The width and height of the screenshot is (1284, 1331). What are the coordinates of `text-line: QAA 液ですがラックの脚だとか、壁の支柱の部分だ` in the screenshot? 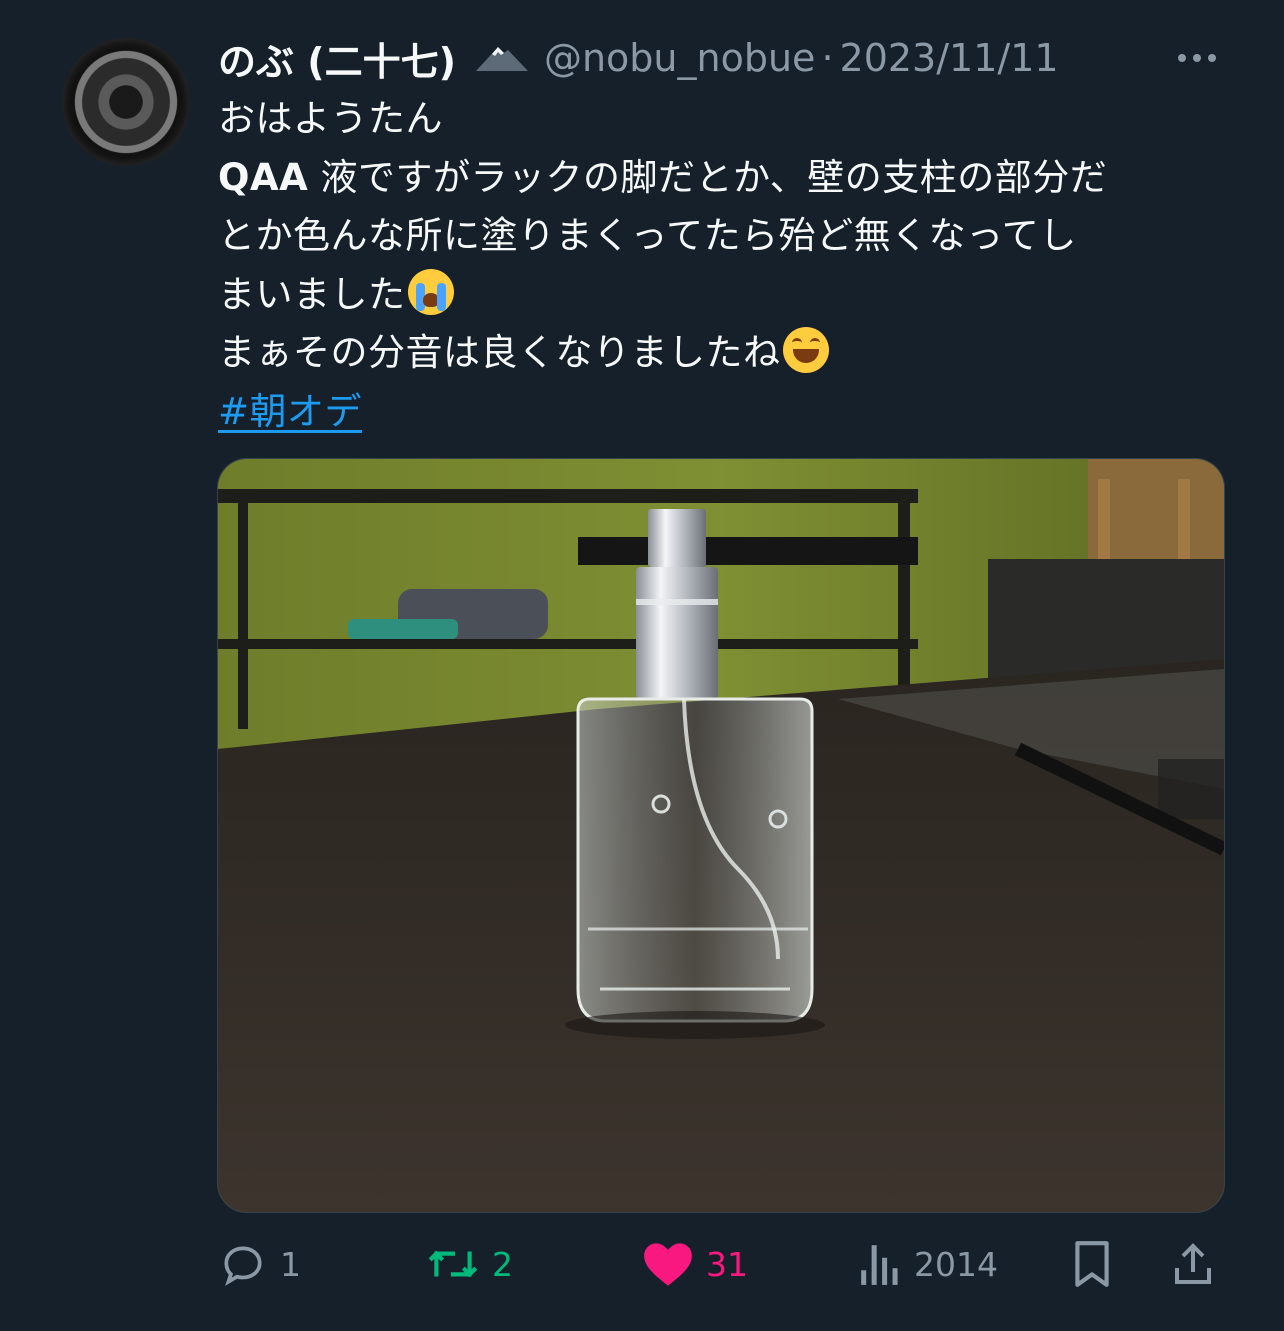 It's located at (723, 178).